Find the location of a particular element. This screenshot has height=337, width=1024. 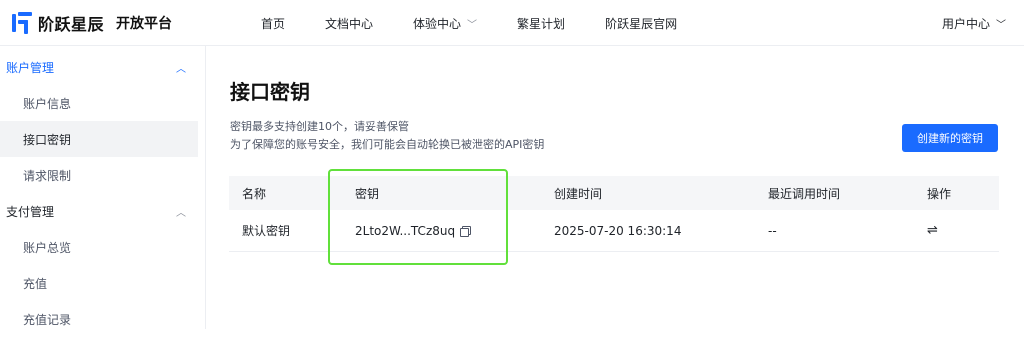

sidebar-item-account-info: 账户信息 is located at coordinates (99, 103).